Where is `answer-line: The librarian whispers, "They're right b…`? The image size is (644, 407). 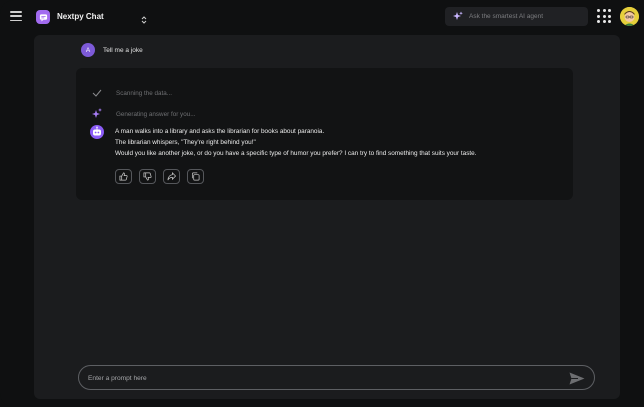
answer-line: The librarian whispers, "They're right b… is located at coordinates (185, 142).